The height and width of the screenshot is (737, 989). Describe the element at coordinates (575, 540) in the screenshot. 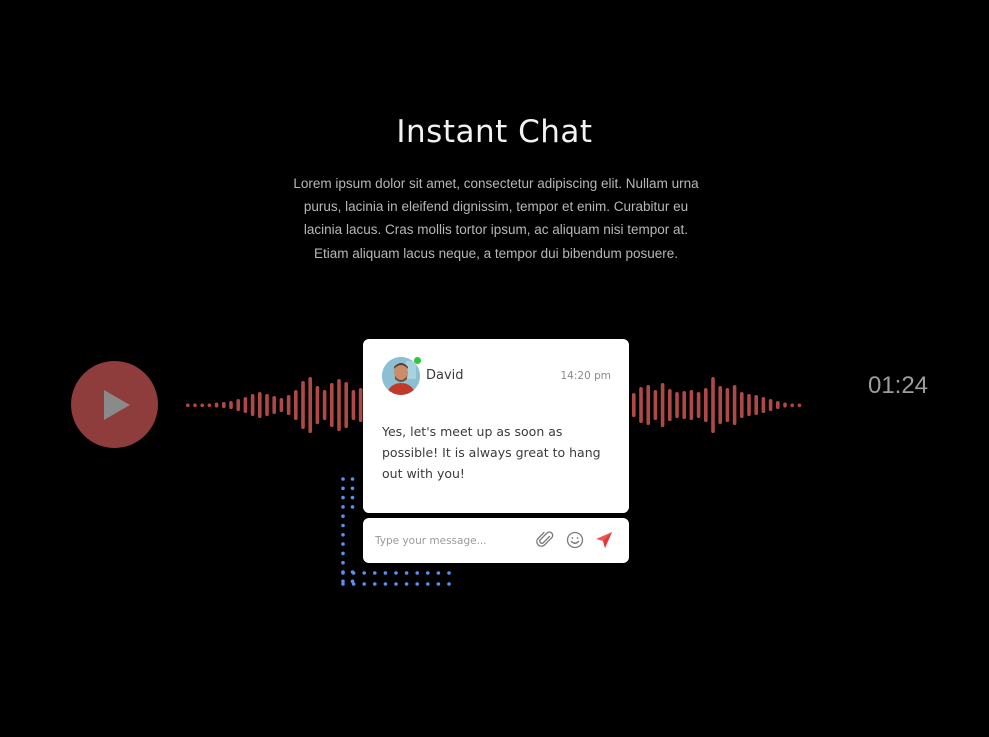

I see `emoji-icon` at that location.